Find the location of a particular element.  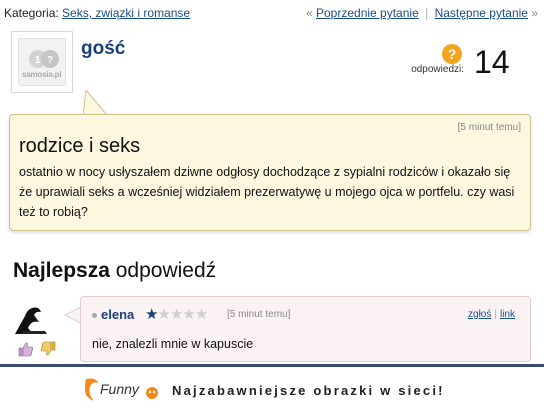

question-bubble-tail is located at coordinates (95, 103).